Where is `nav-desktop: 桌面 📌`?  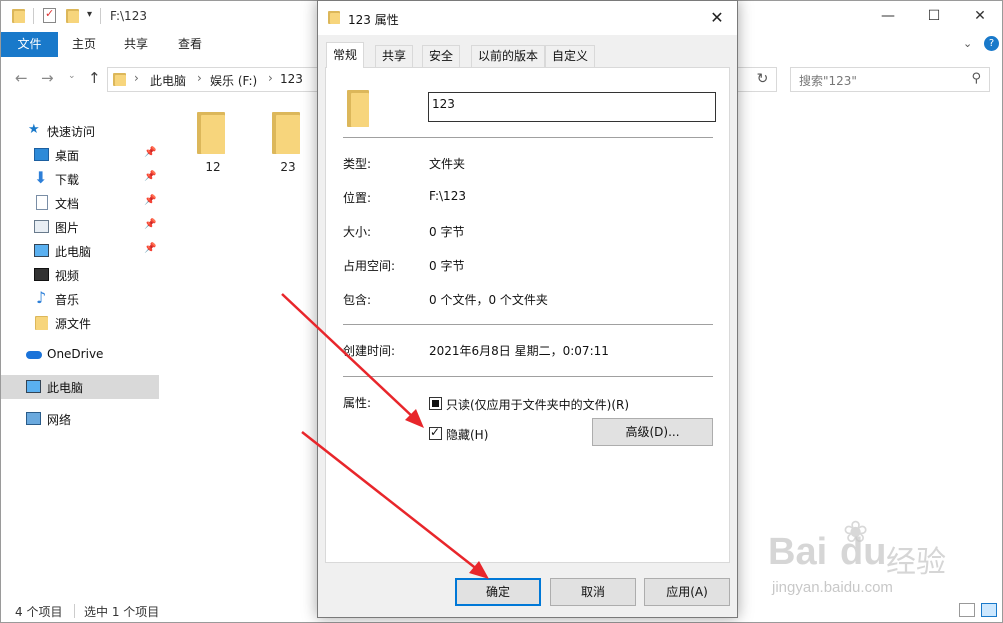 nav-desktop: 桌面 📌 is located at coordinates (80, 155).